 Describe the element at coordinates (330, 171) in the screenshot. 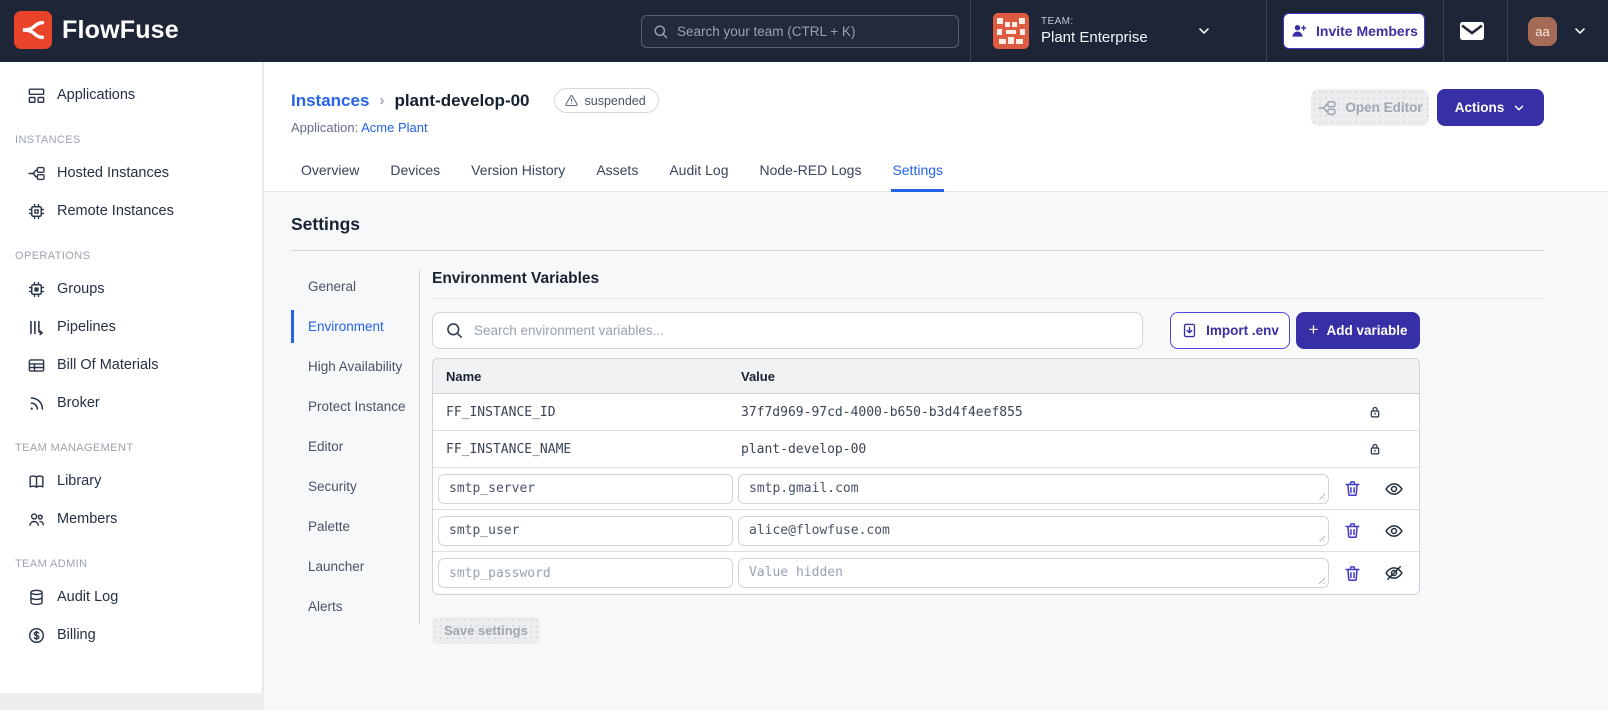

I see `tab-overview: Overview` at that location.